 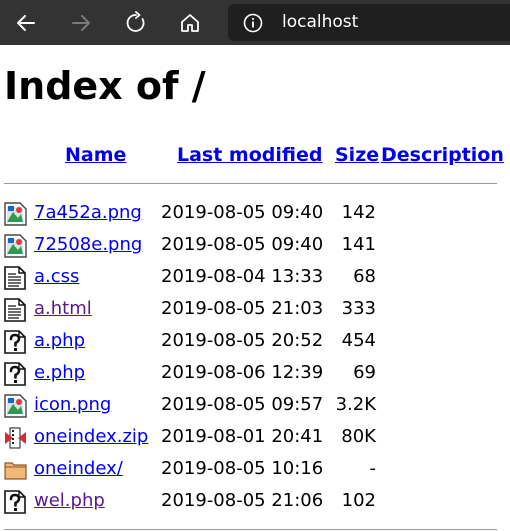 I want to click on last-modified-cell: 2019-08-06 12:39, so click(x=242, y=372).